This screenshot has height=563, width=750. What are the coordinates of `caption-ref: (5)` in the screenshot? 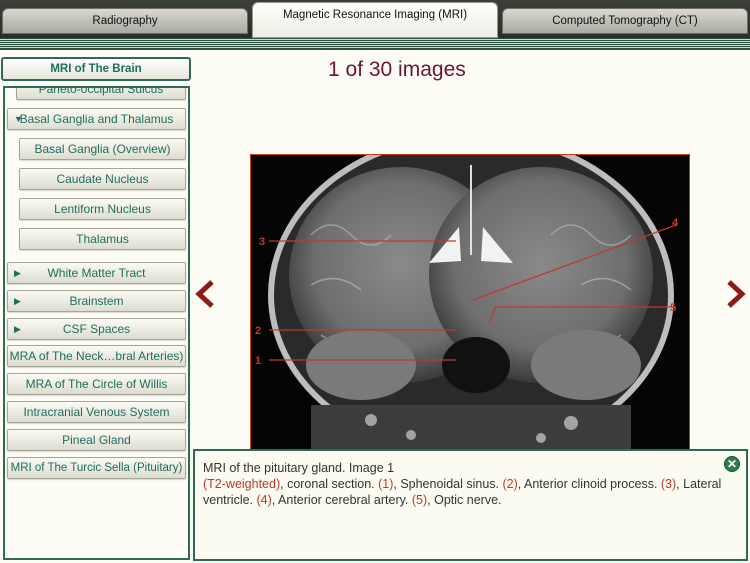 It's located at (419, 500).